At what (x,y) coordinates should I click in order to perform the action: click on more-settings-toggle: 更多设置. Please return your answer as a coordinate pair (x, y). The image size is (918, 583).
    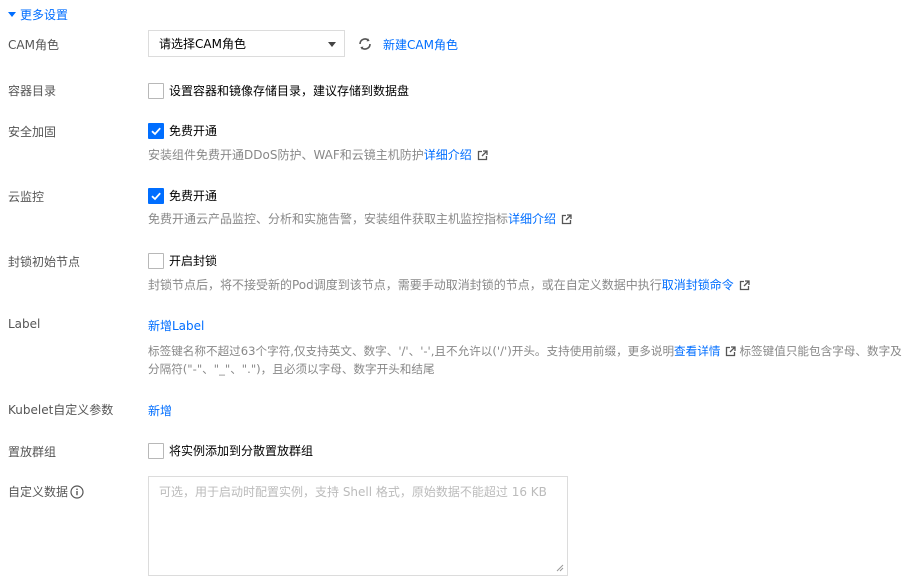
    Looking at the image, I should click on (38, 14).